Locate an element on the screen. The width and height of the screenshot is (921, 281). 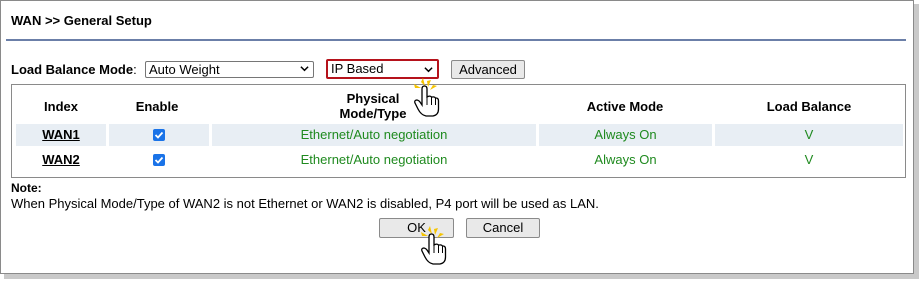
advanced-button: Advanced is located at coordinates (488, 69).